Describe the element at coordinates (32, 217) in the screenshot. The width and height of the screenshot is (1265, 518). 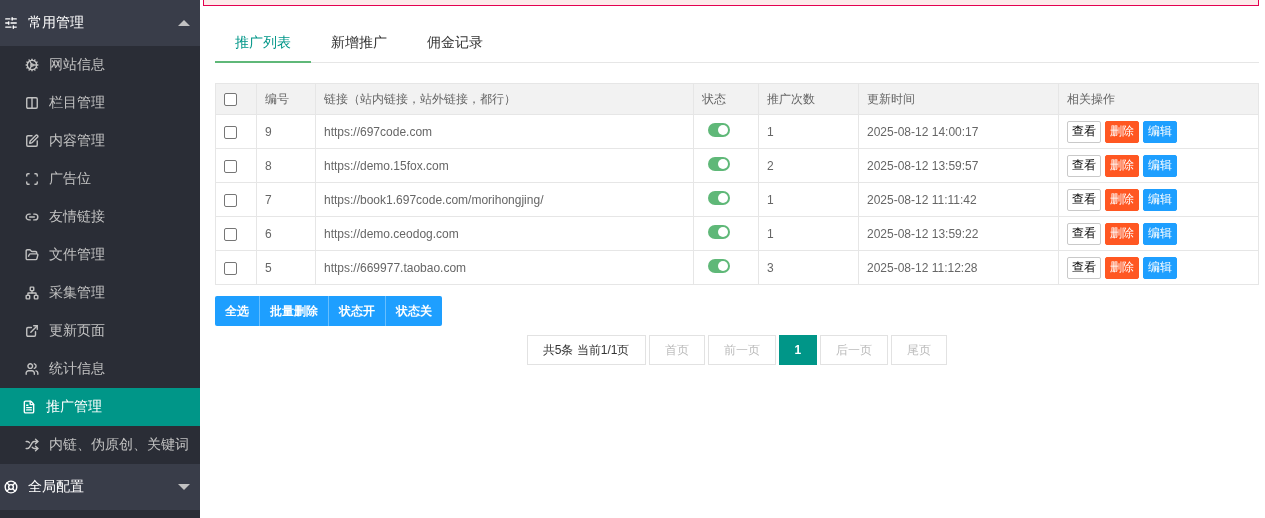
I see `link-icon` at that location.